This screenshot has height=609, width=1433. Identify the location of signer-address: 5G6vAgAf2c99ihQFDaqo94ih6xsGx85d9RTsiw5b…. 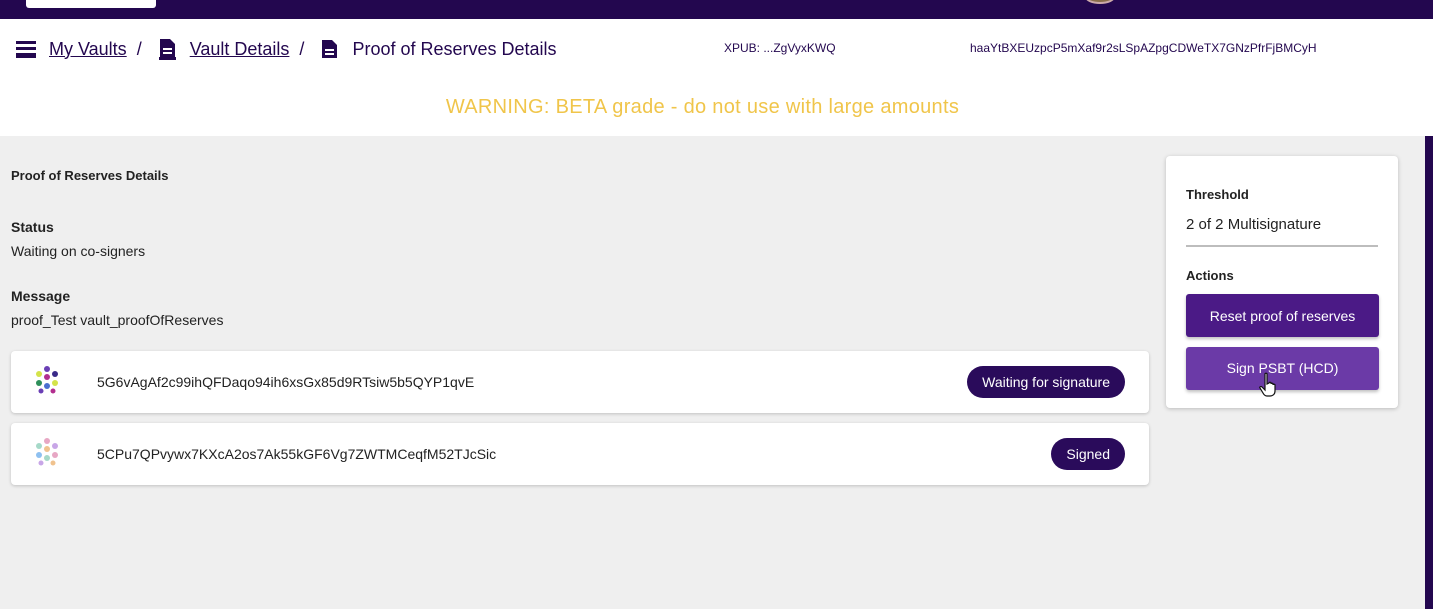
(286, 382).